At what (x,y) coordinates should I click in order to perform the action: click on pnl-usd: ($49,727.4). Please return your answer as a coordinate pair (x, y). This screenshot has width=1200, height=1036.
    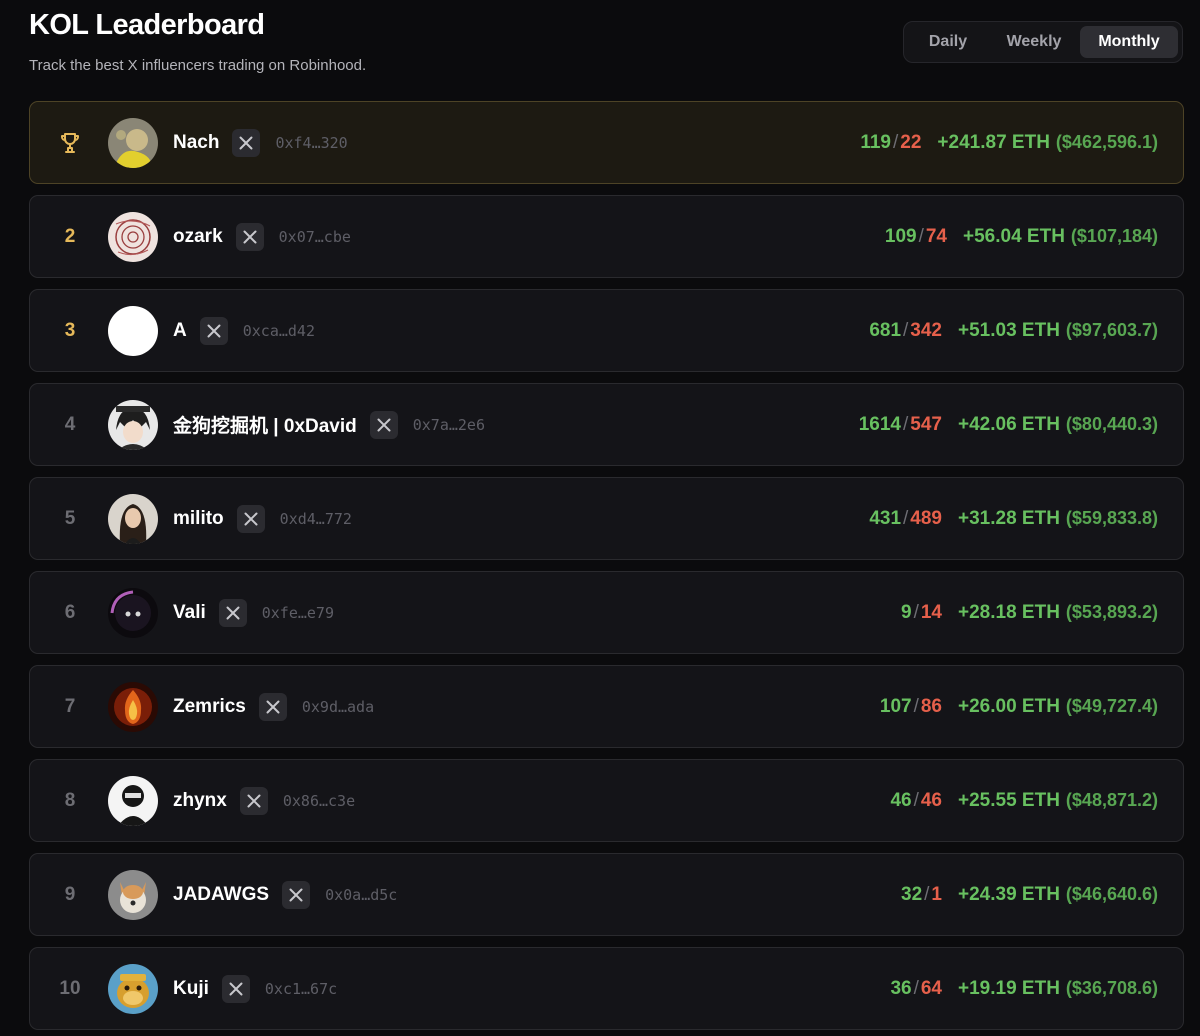
    Looking at the image, I should click on (1111, 706).